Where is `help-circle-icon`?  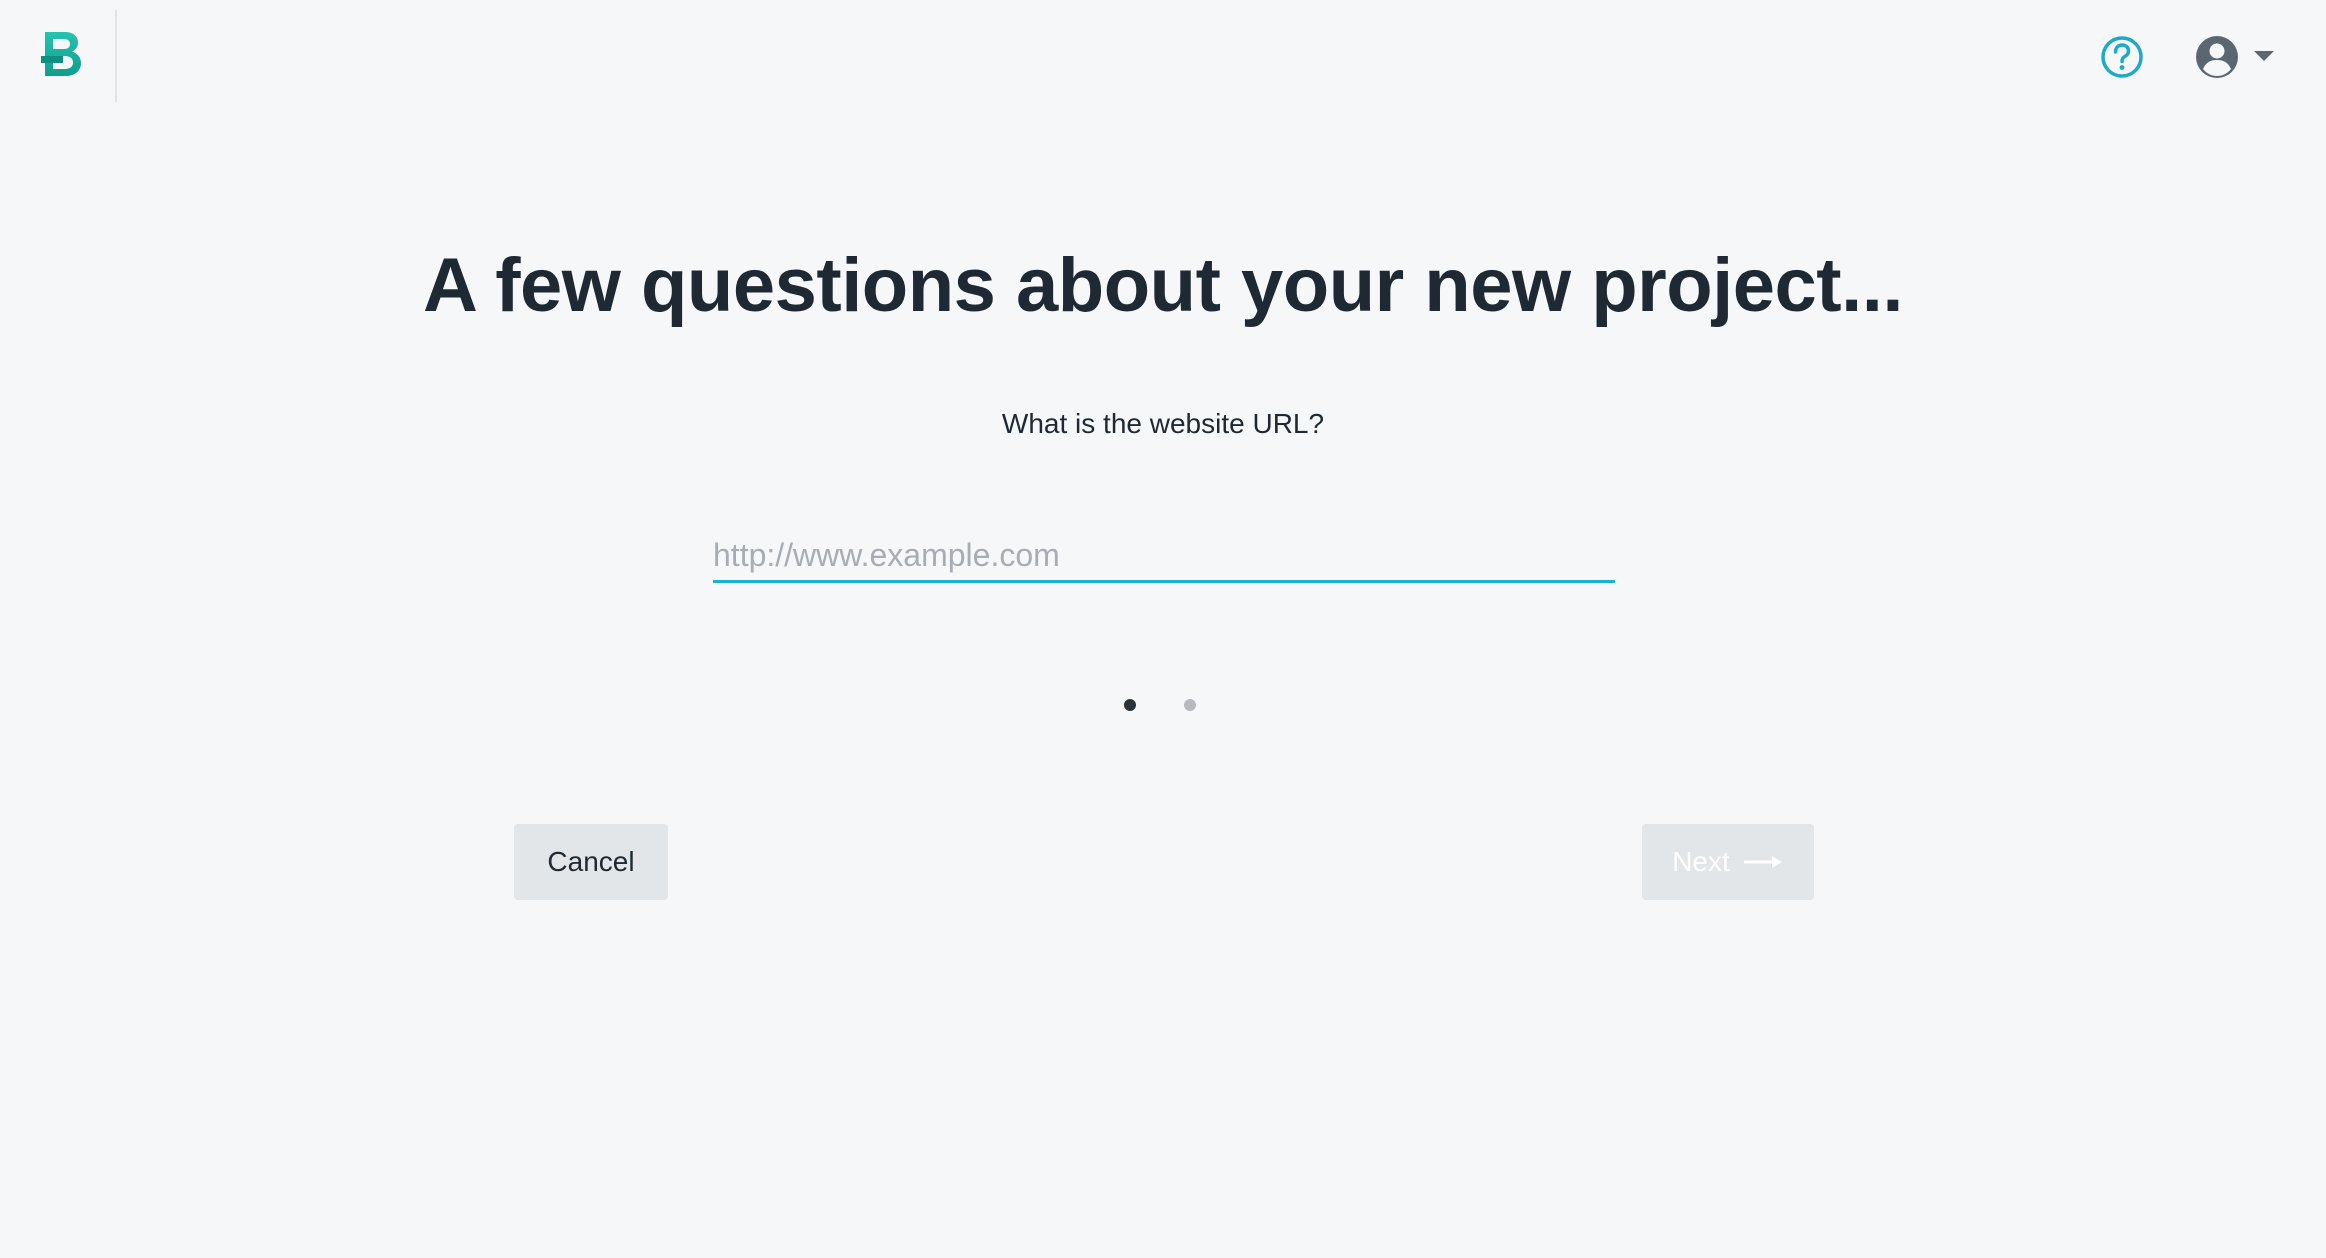 help-circle-icon is located at coordinates (2122, 57).